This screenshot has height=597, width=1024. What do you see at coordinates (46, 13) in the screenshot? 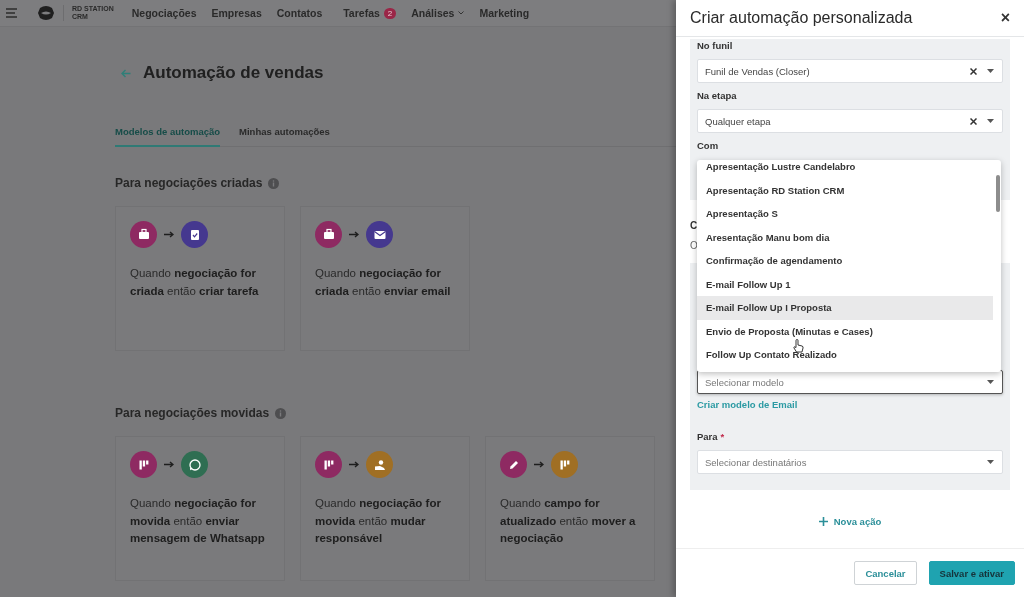
I see `logo-icon` at bounding box center [46, 13].